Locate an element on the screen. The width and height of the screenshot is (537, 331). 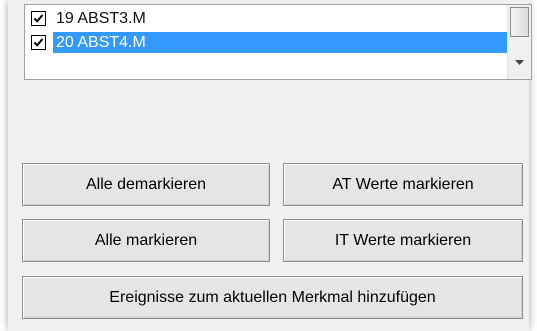
mark-it-values-button: IT Werte markieren is located at coordinates (403, 240).